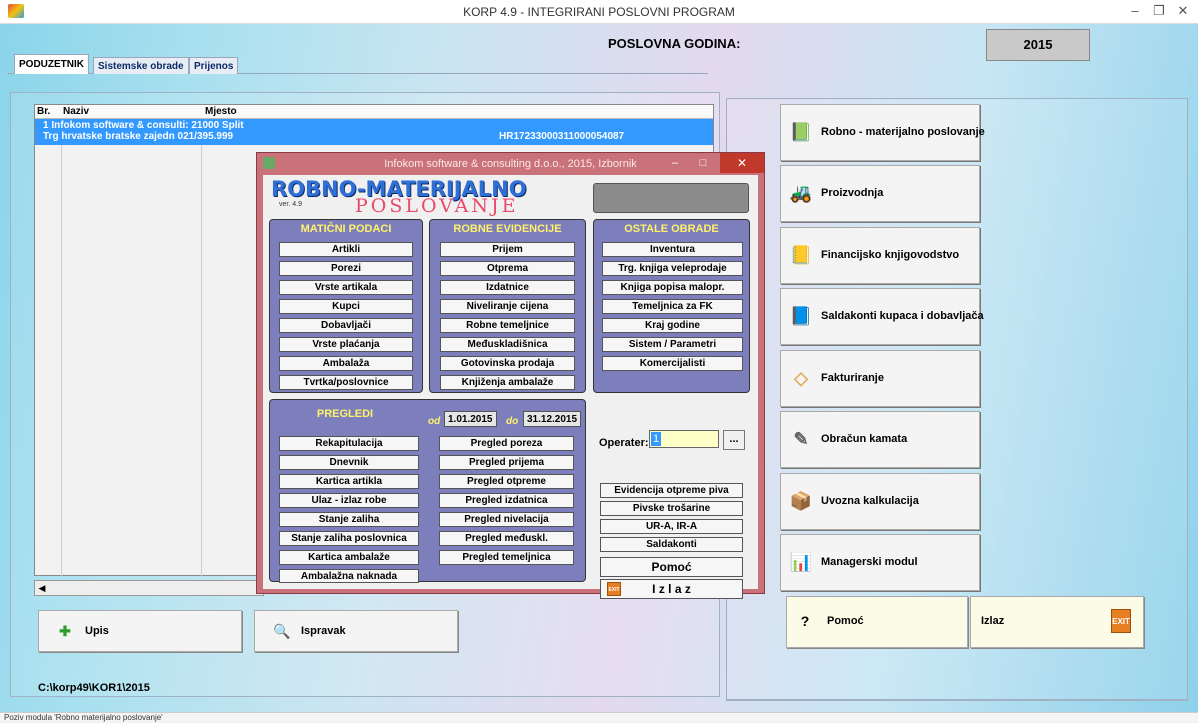 Image resolution: width=1198 pixels, height=723 pixels. What do you see at coordinates (656, 439) in the screenshot?
I see `operater-value: 1` at bounding box center [656, 439].